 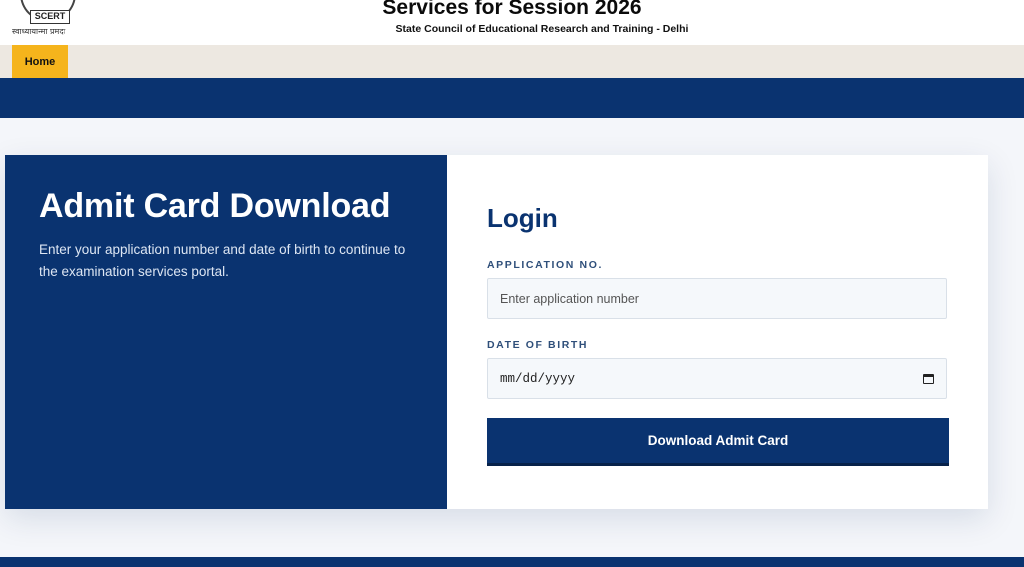 I want to click on hero-title: Admit Card Download, so click(x=215, y=206).